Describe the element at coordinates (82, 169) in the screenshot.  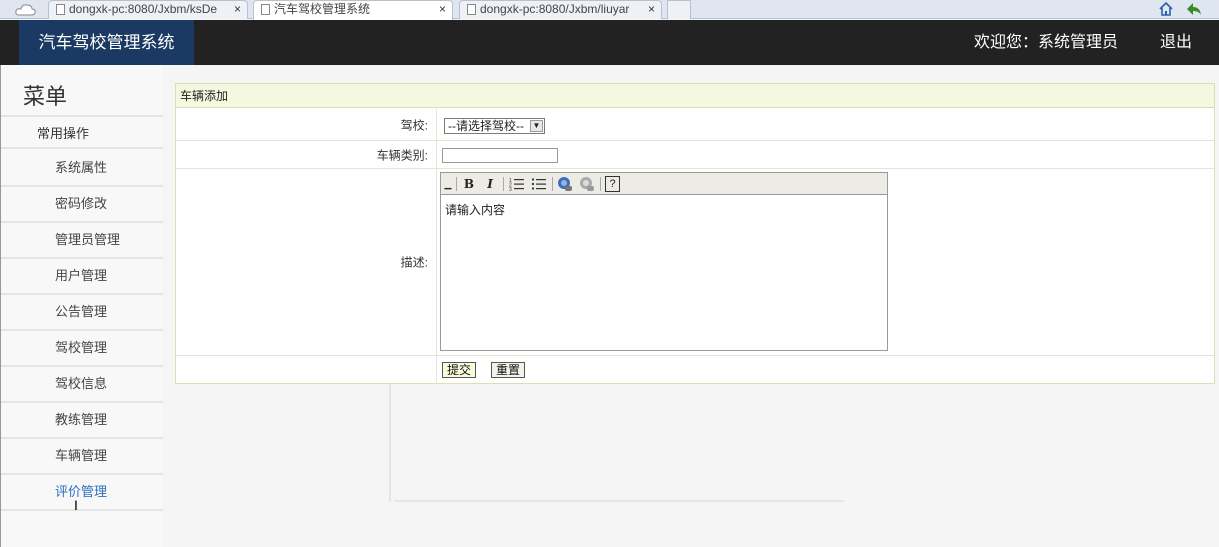
I see `sidebar-item-system-properties: 系统属性` at that location.